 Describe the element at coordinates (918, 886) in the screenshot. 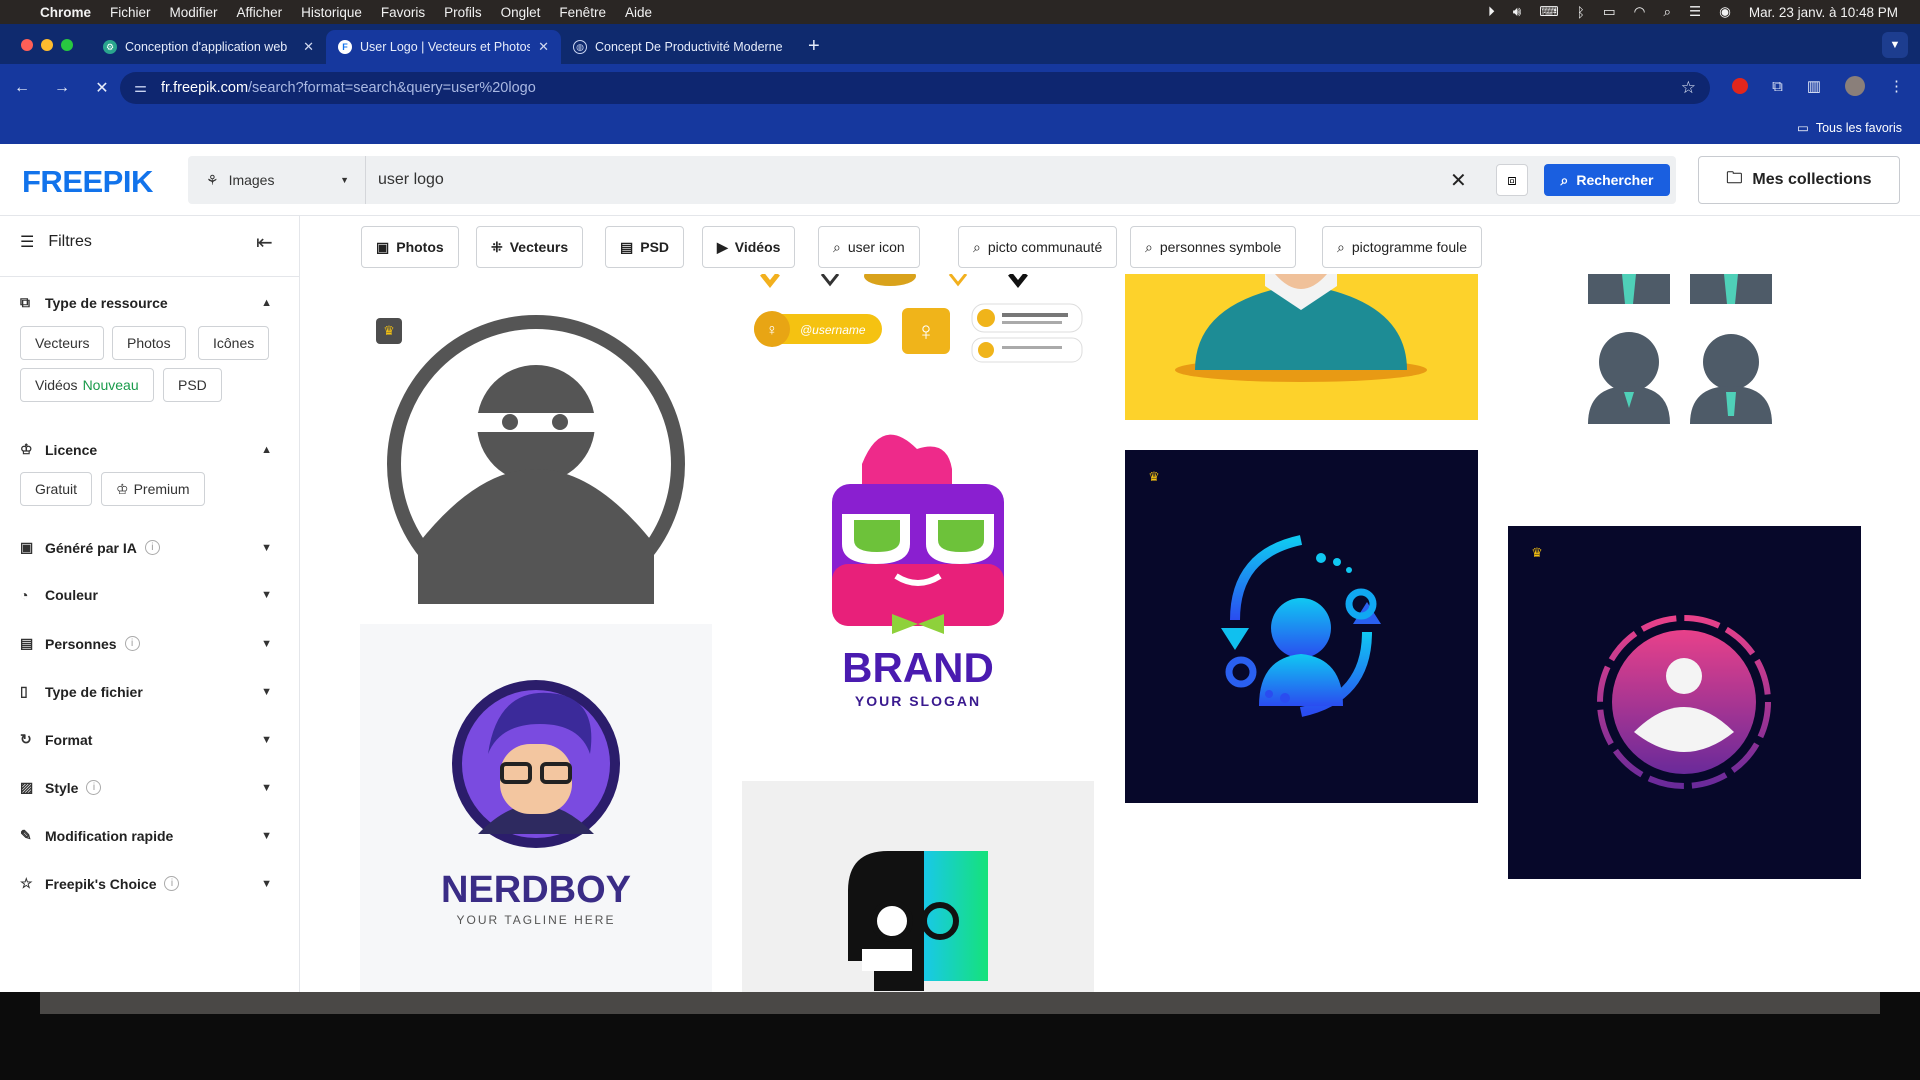

I see `result-card-geek-logo` at that location.